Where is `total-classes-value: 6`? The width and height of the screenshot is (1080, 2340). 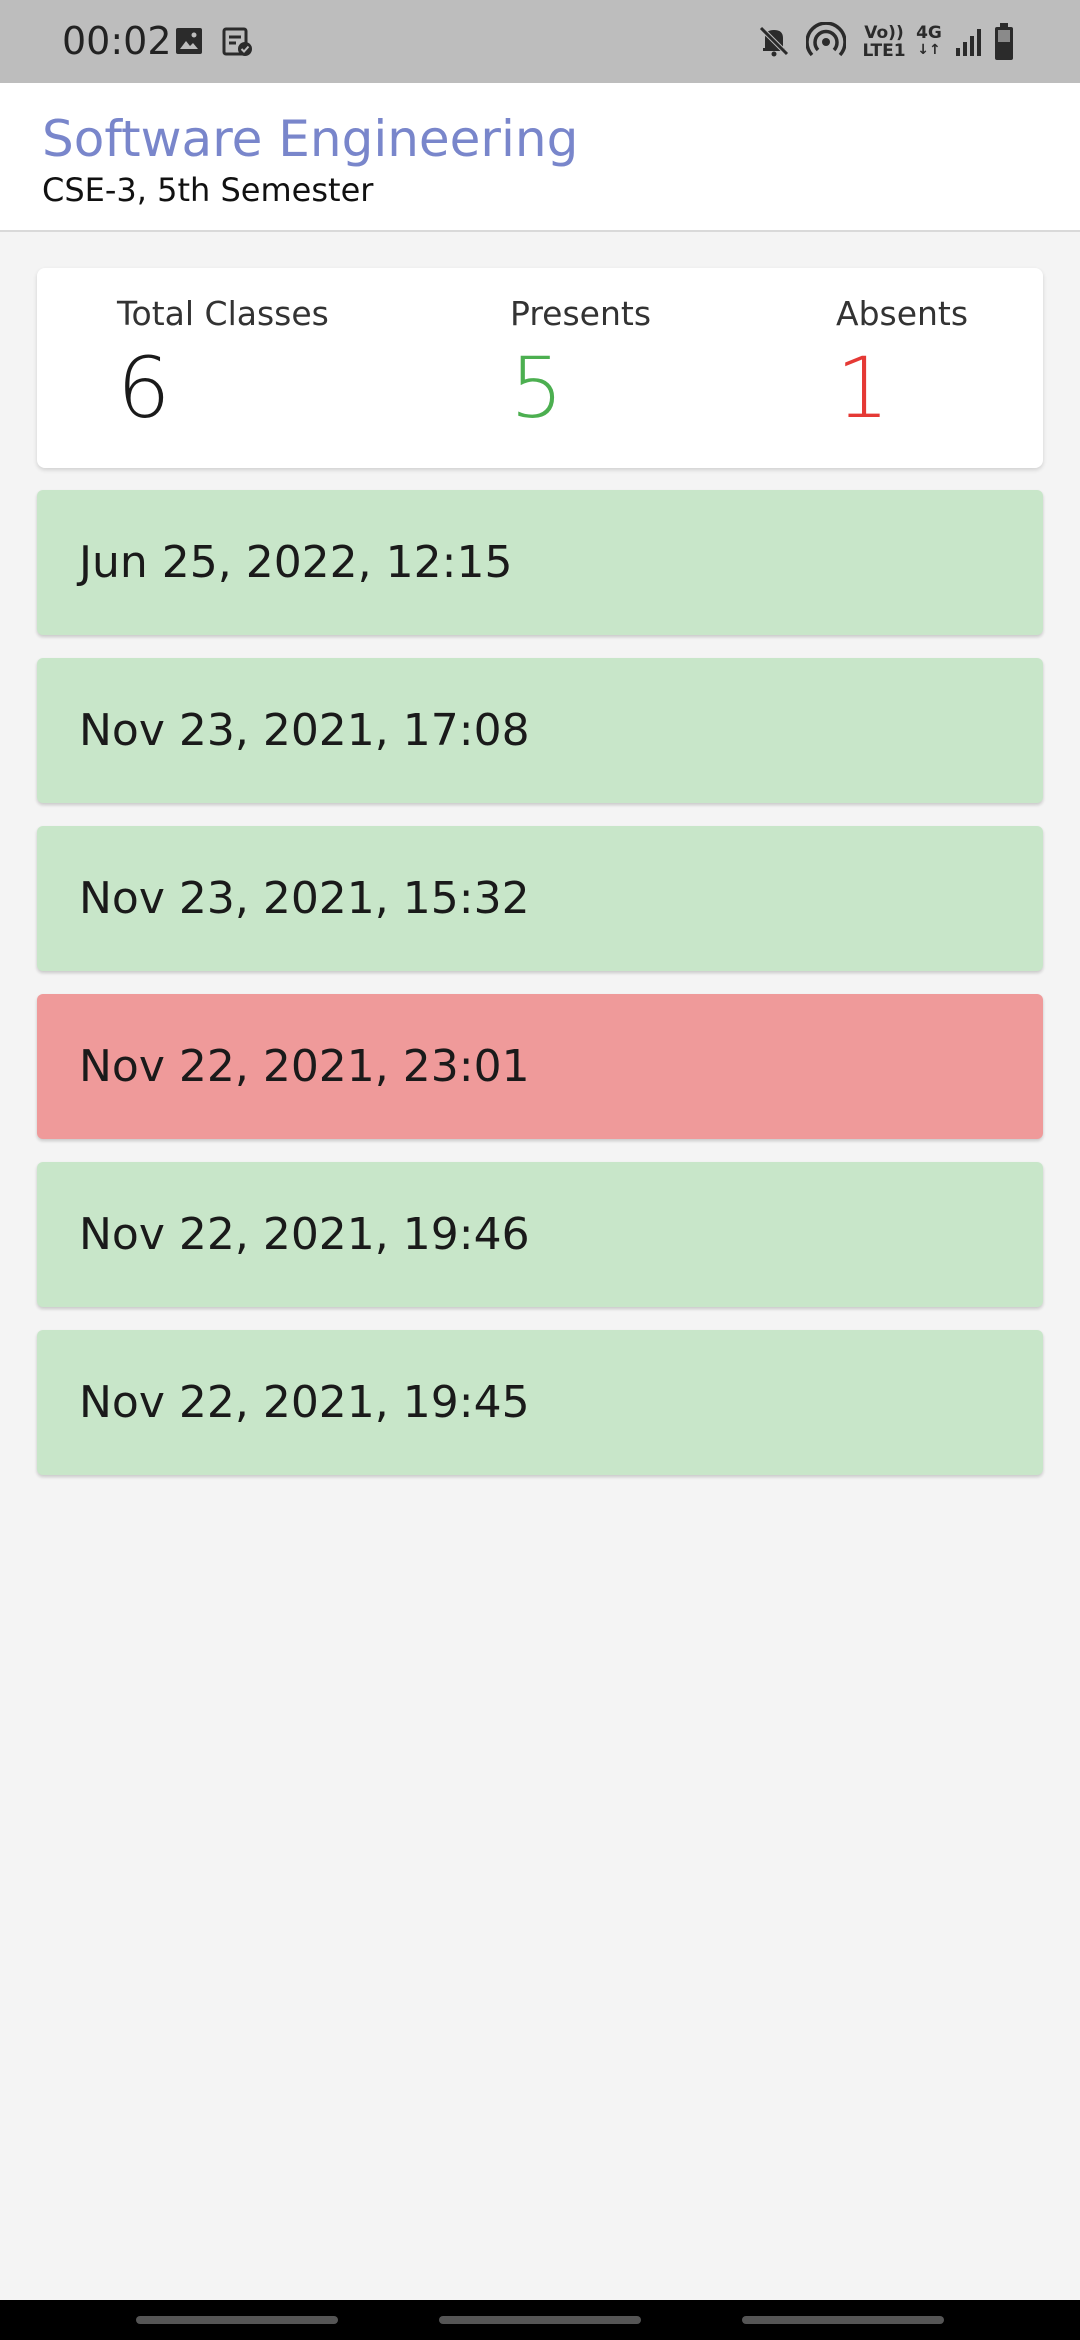
total-classes-value: 6 is located at coordinates (144, 388).